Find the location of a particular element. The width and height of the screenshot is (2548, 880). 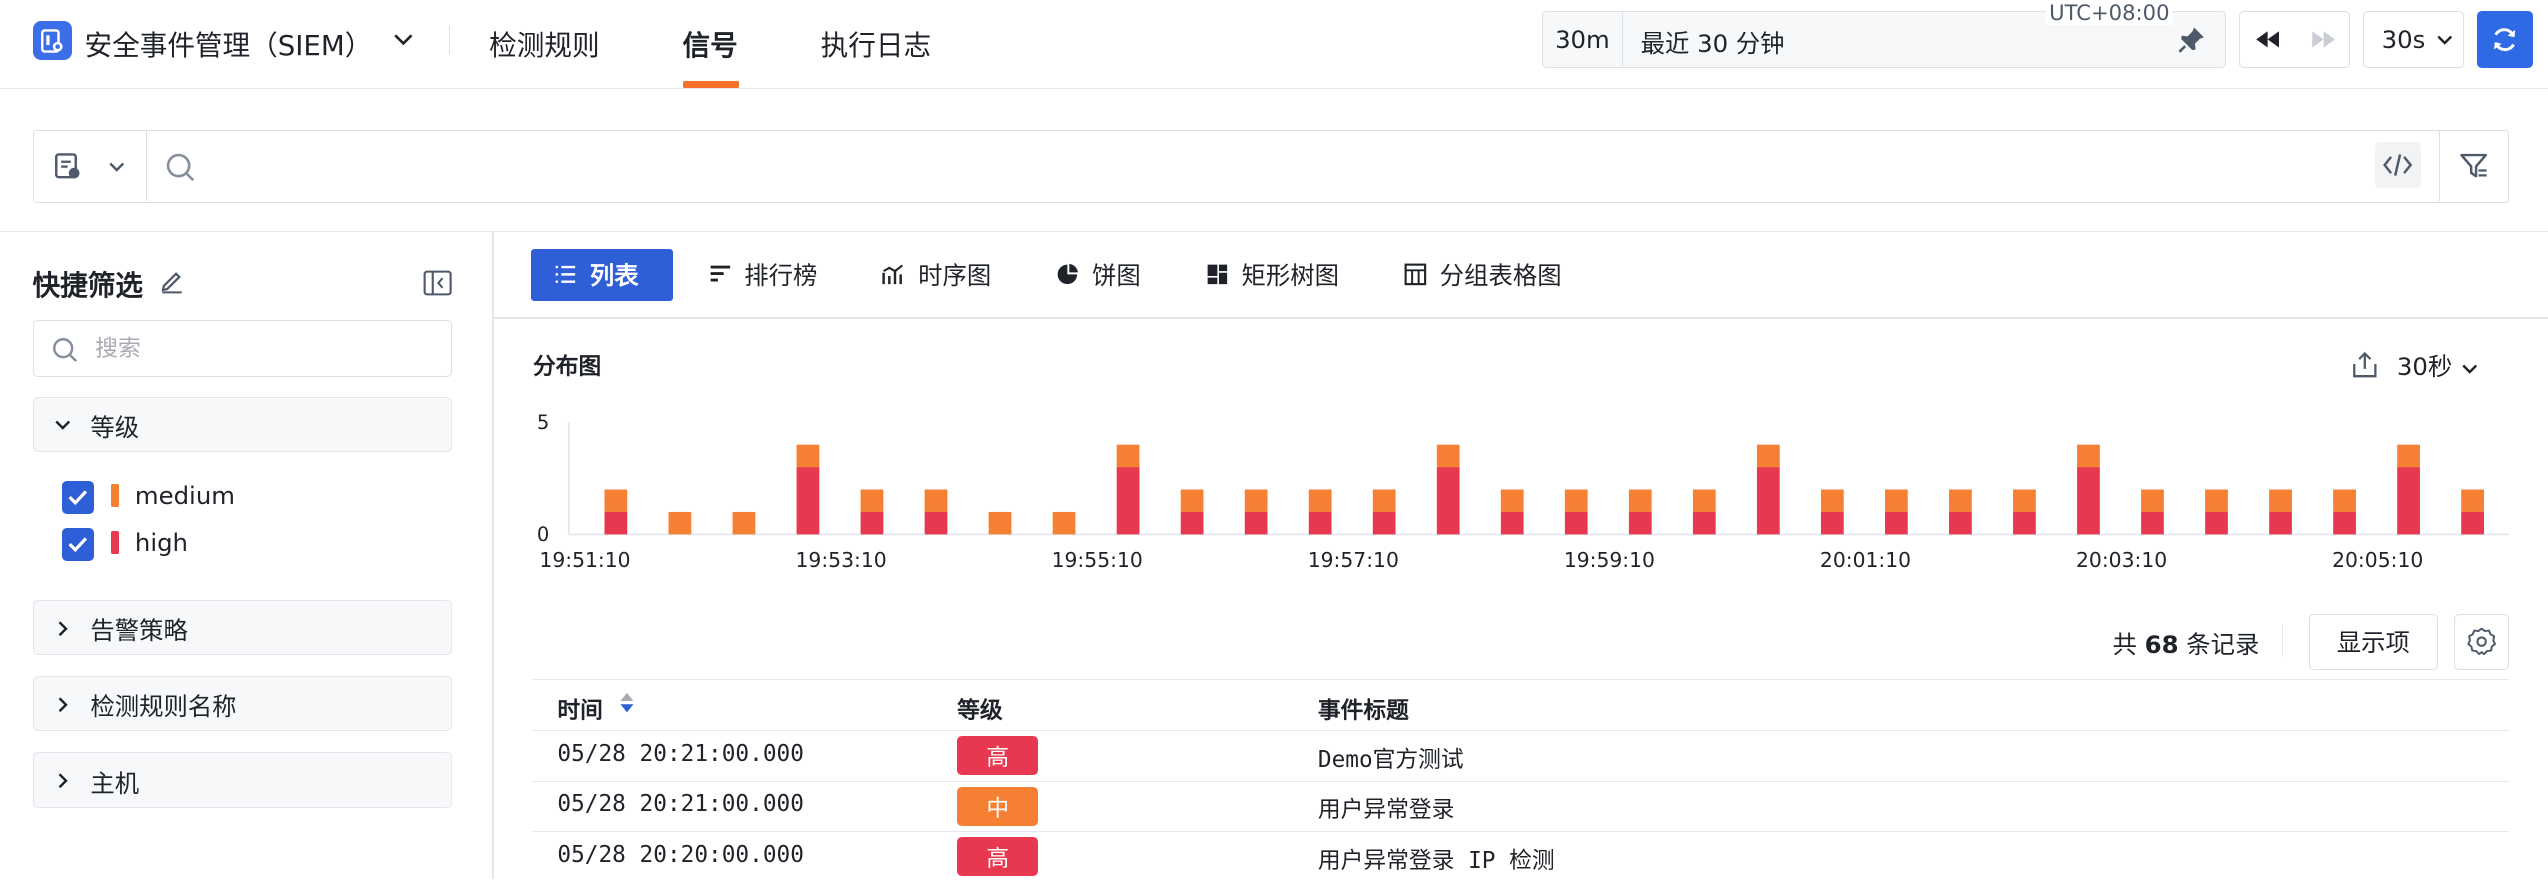

pin-icon is located at coordinates (2191, 43).